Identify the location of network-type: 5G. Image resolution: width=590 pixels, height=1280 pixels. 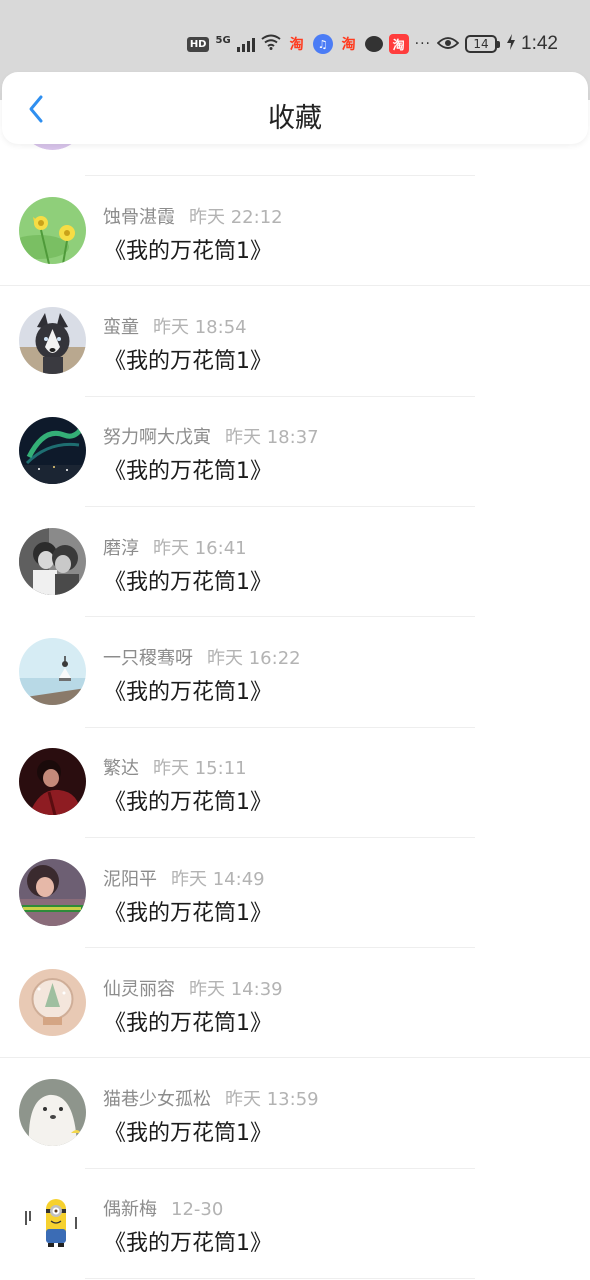
(223, 40).